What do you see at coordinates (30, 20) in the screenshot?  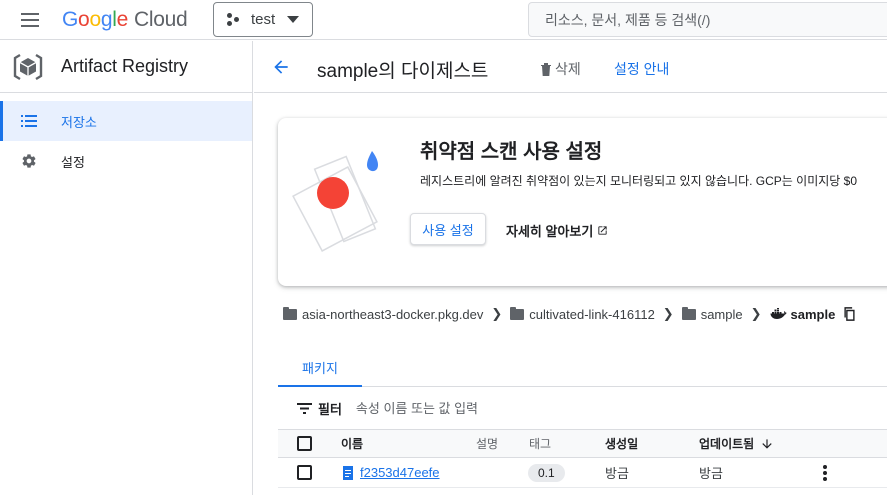 I see `main-menu-icon` at bounding box center [30, 20].